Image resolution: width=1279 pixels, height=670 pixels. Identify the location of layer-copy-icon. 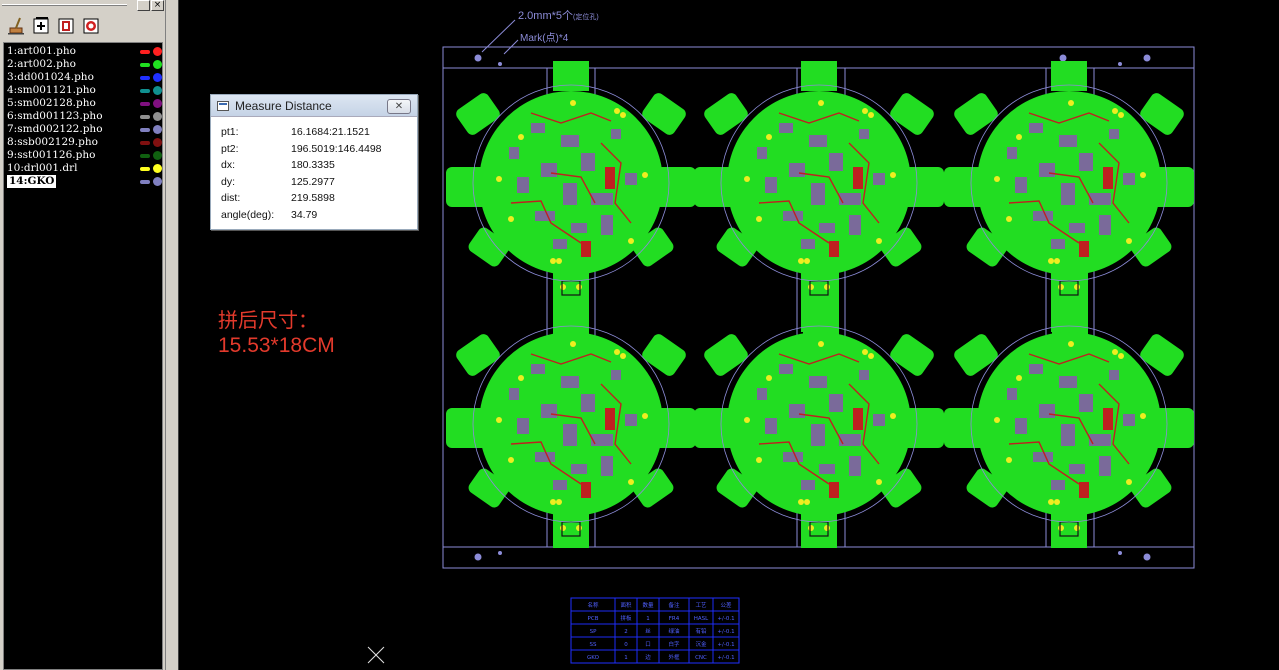
(66, 26).